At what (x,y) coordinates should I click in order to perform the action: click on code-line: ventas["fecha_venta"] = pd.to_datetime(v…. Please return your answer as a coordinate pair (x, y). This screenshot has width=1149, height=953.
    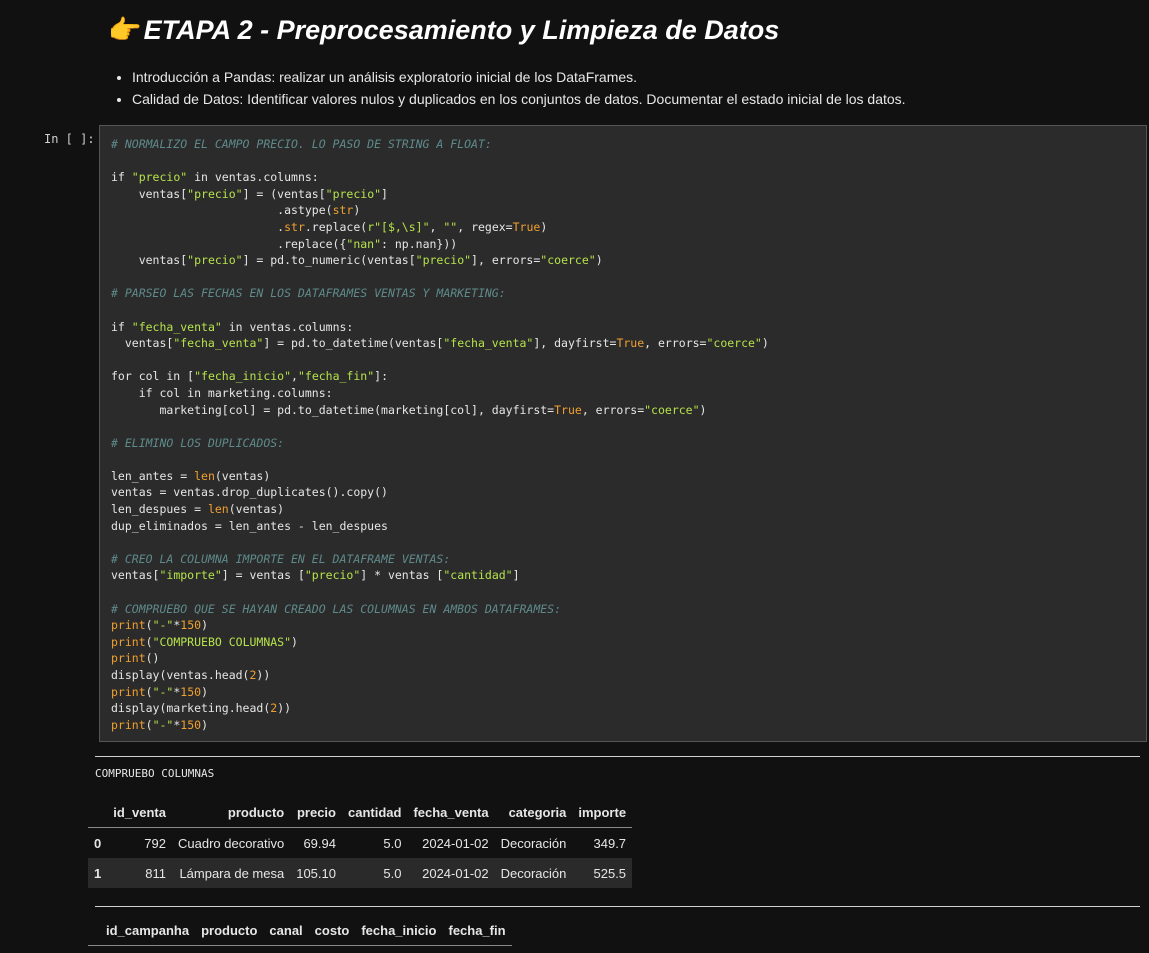
    Looking at the image, I should click on (440, 343).